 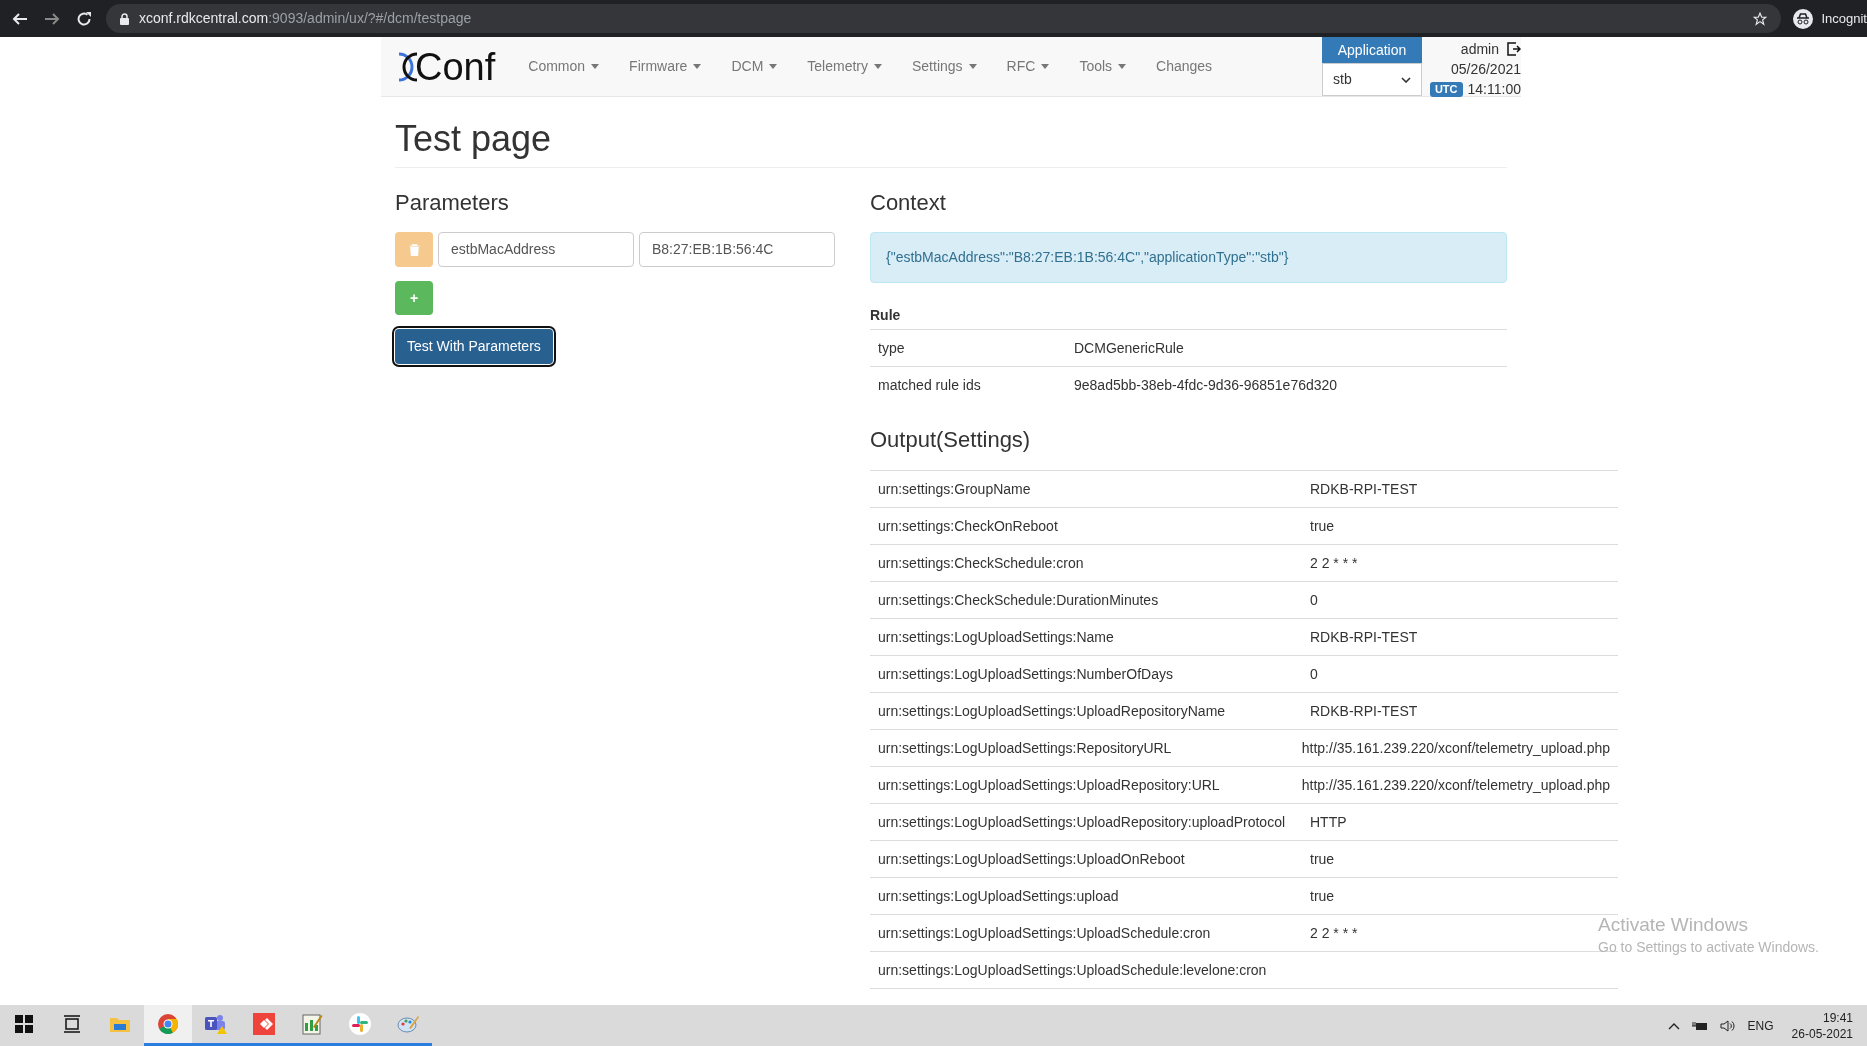 What do you see at coordinates (1086, 489) in the screenshot?
I see `setting-key: urn:settings:GroupName` at bounding box center [1086, 489].